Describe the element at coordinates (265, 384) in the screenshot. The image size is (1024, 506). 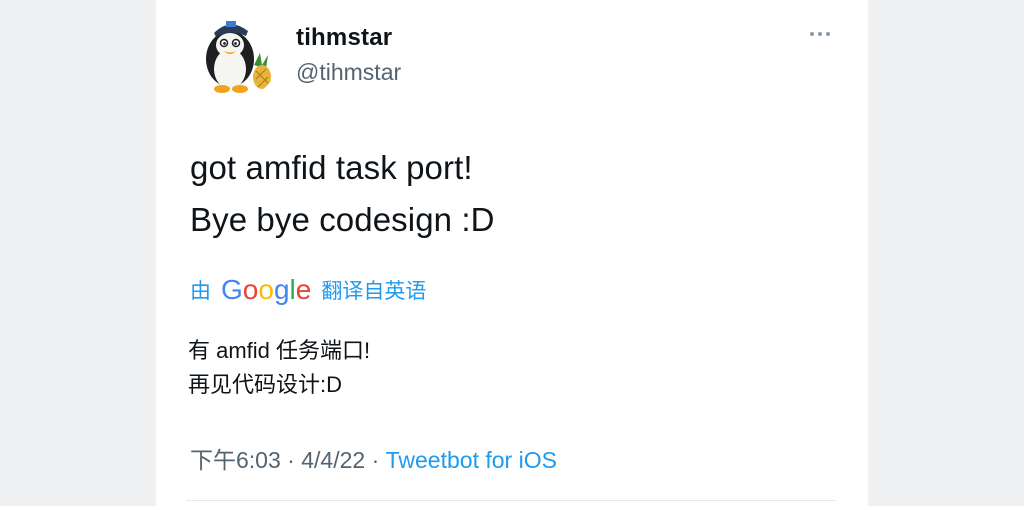
I see `translated-line: 再见代码设计:D` at that location.